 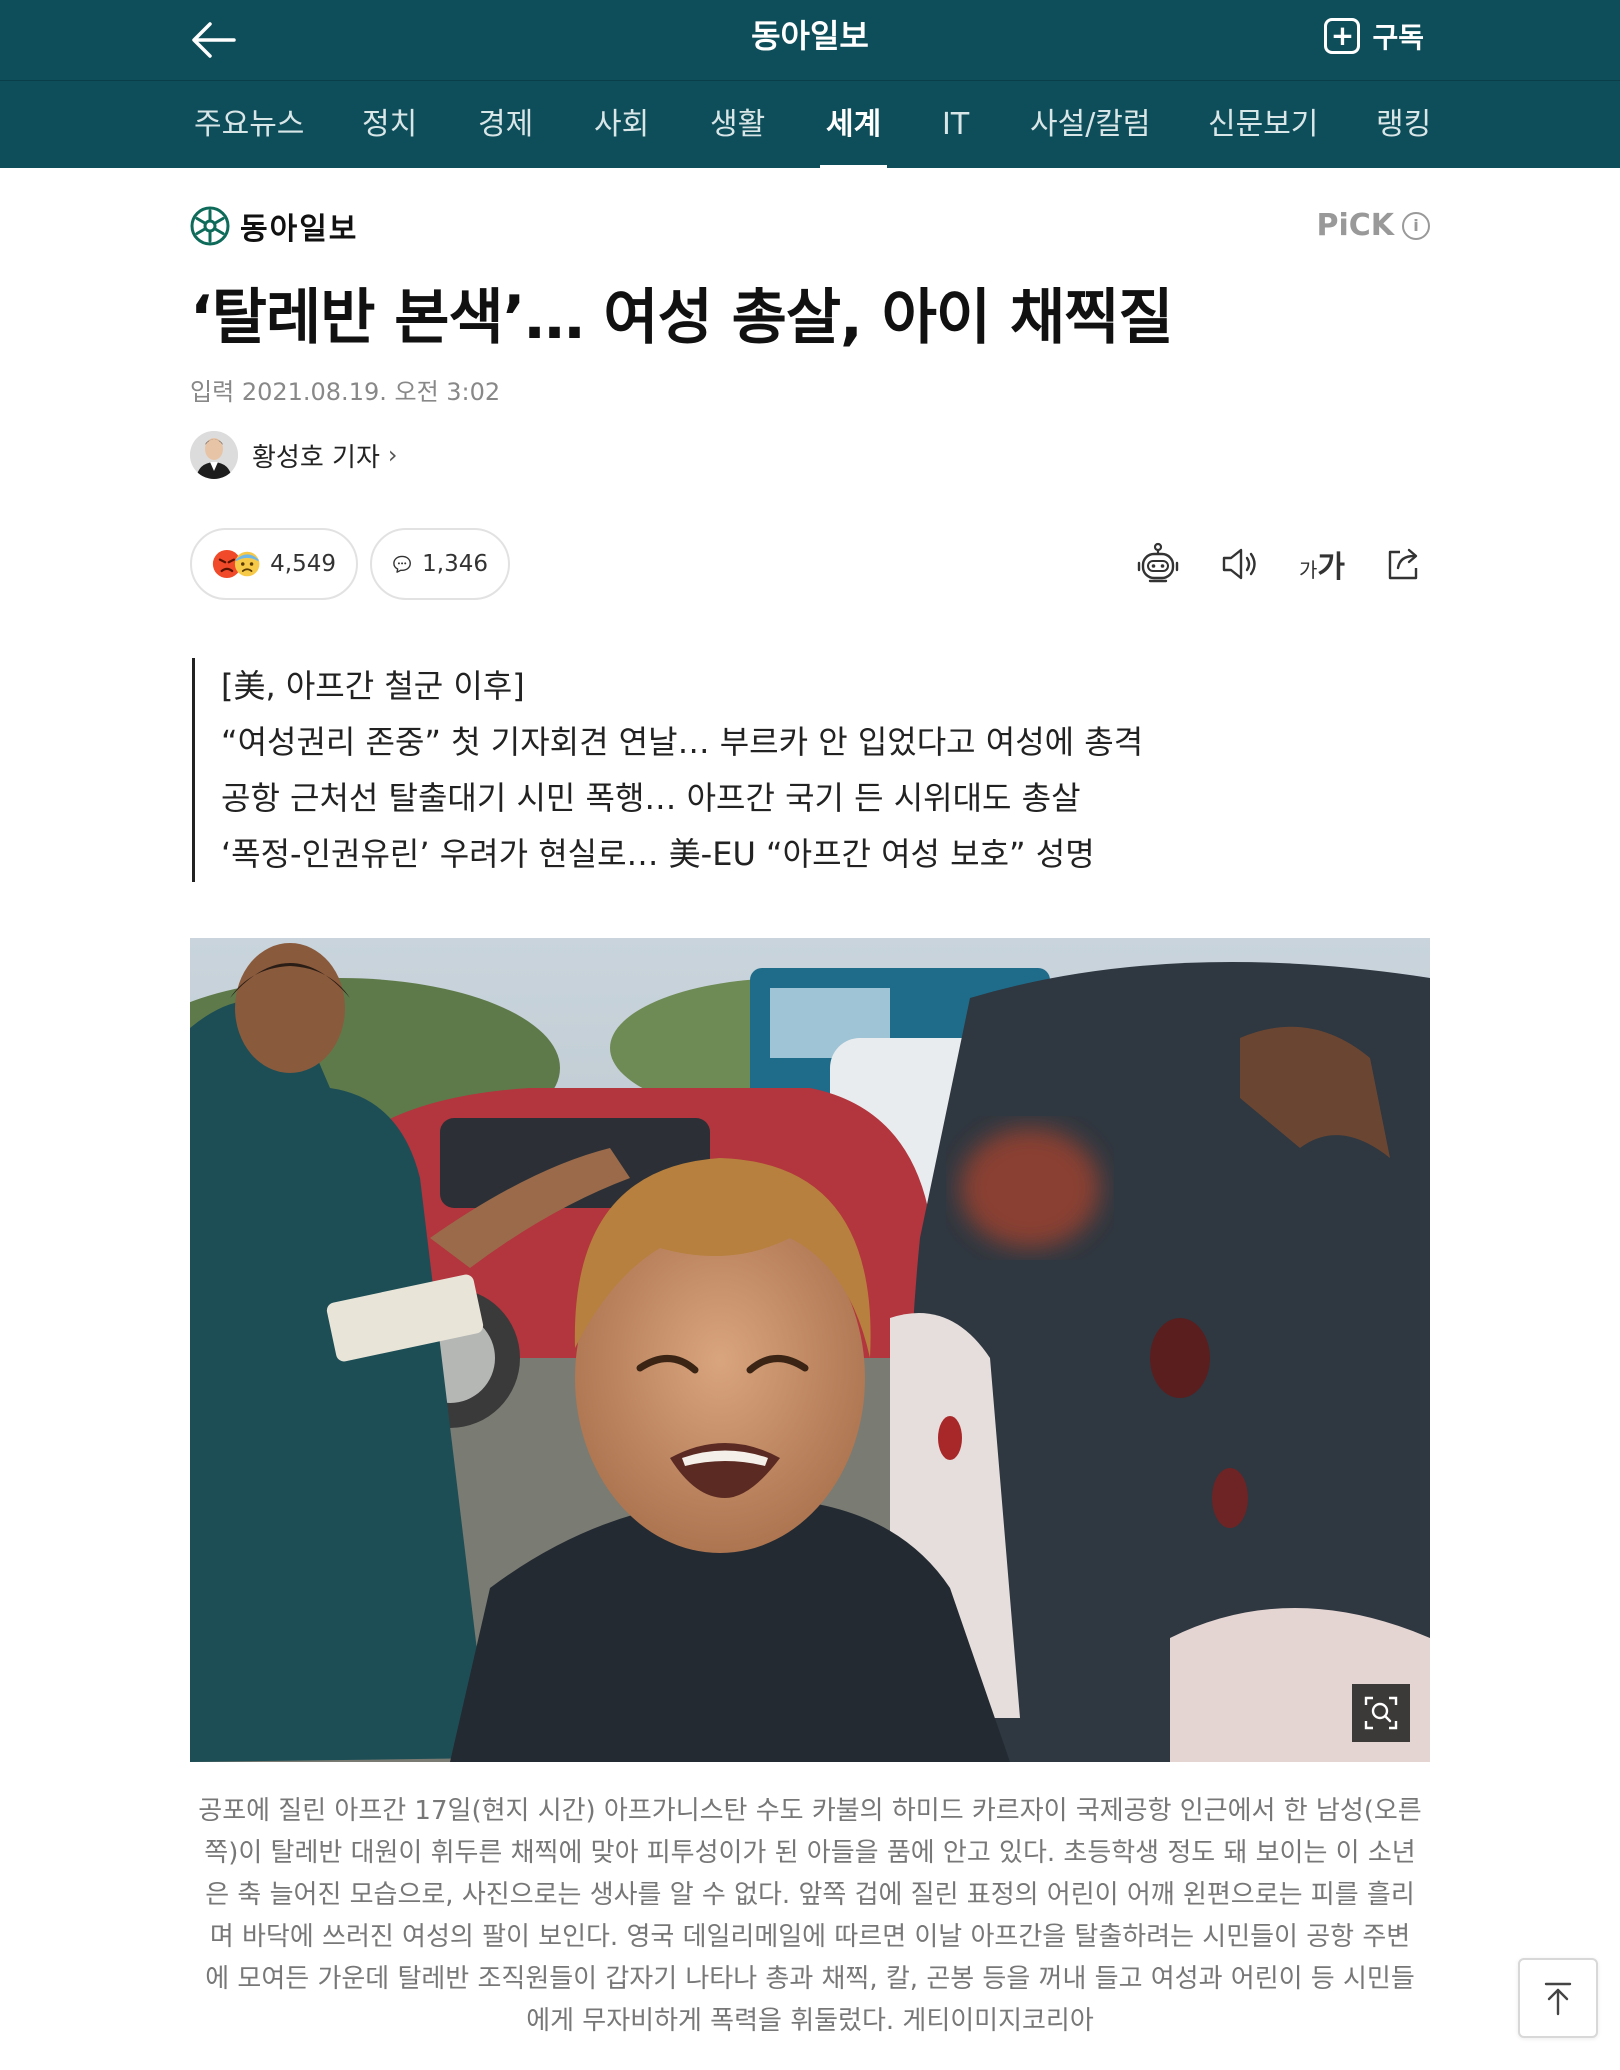 I want to click on robot-icon, so click(x=1158, y=562).